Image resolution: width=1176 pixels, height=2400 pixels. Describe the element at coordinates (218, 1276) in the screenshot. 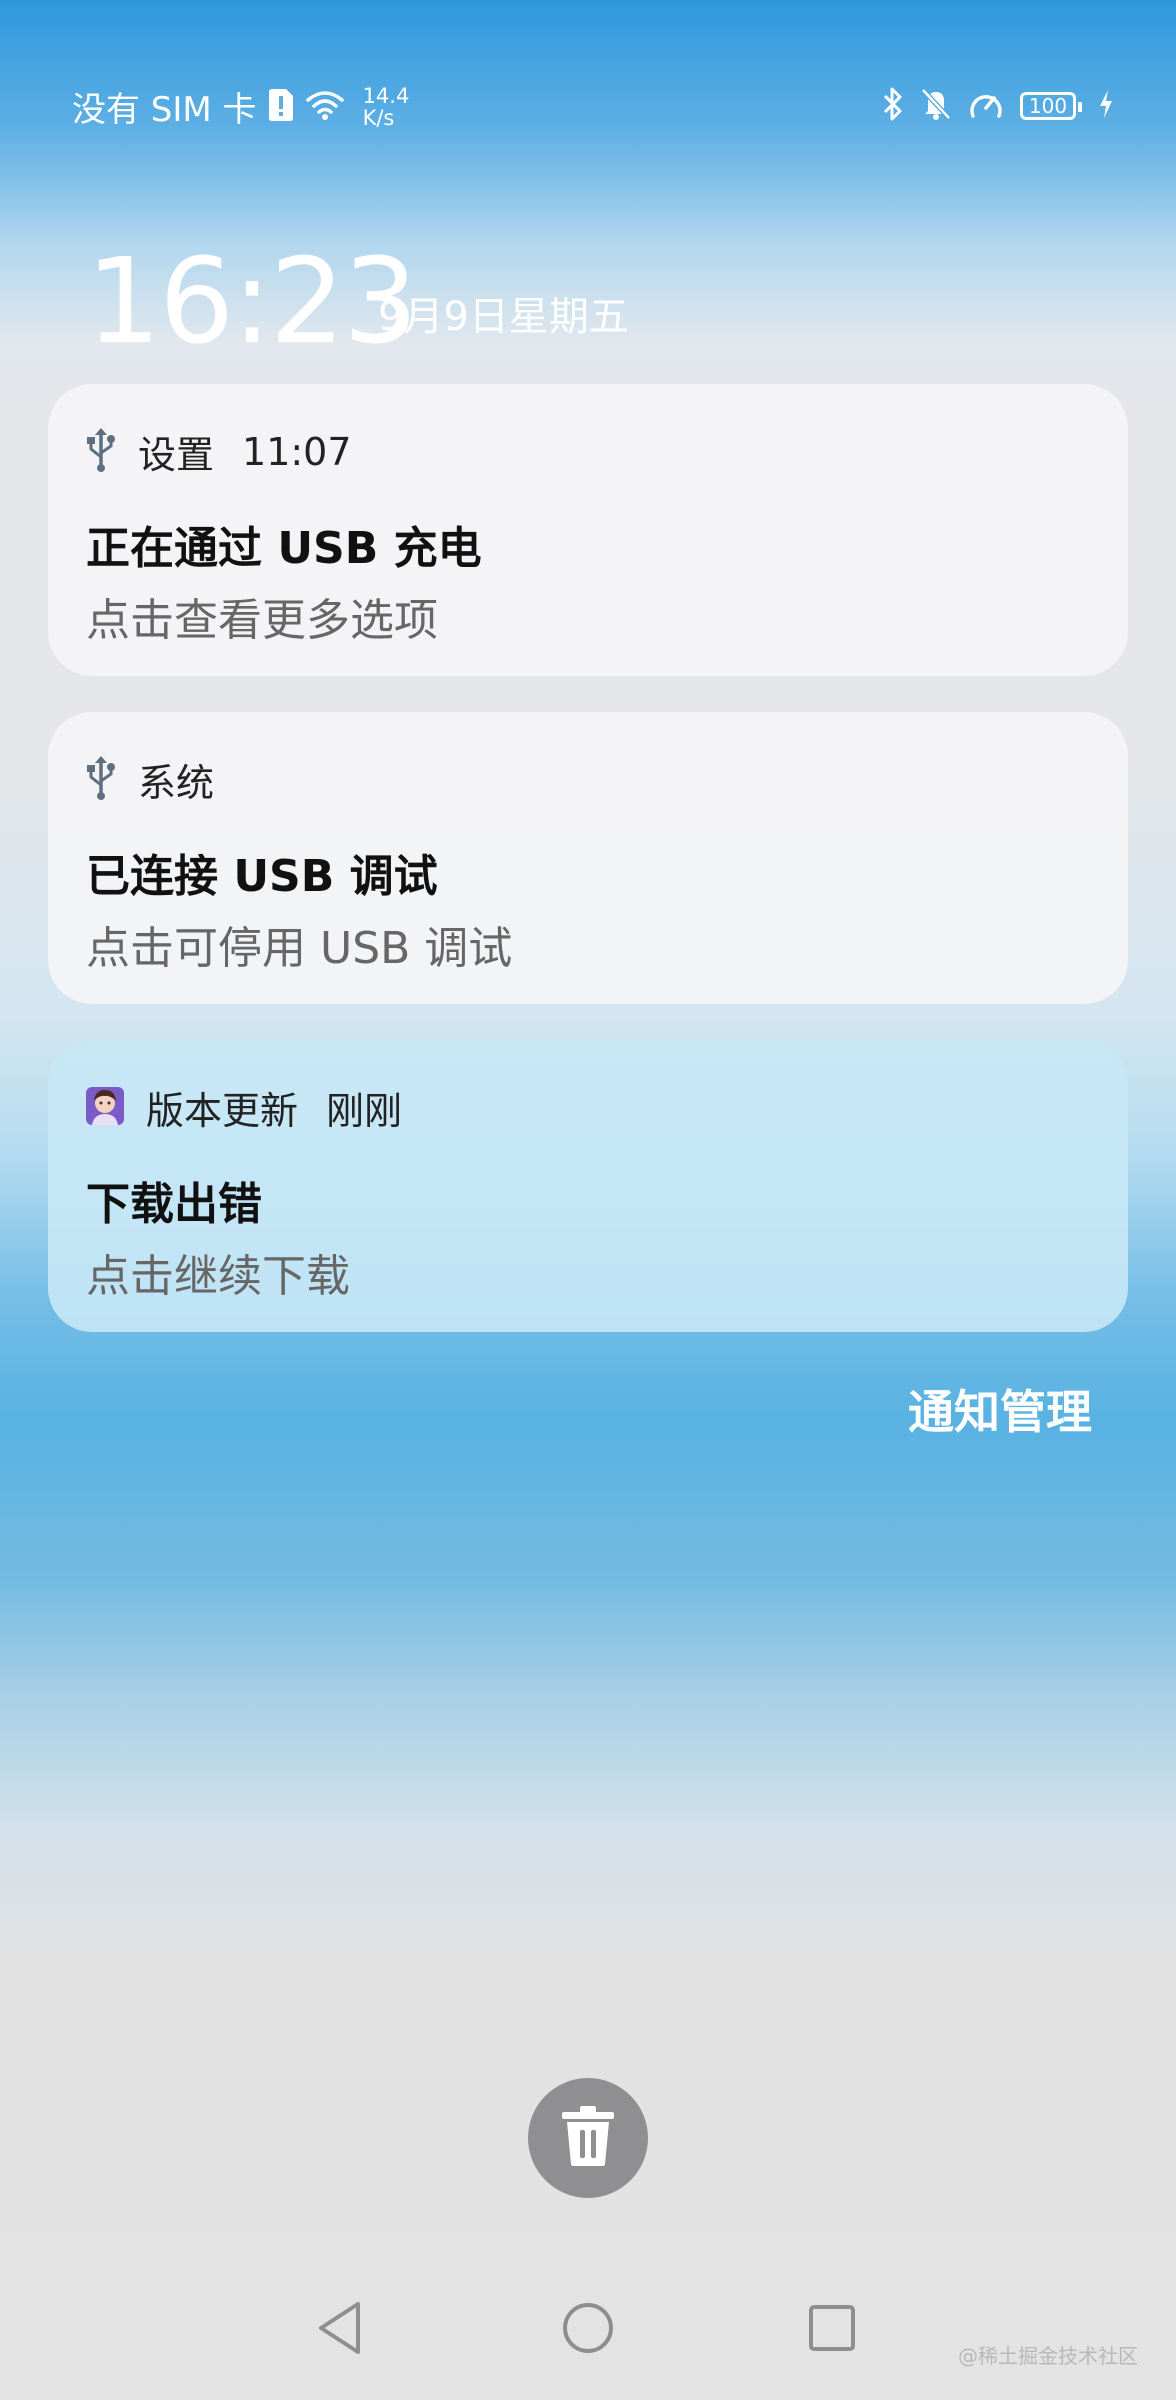

I see `notification-subtitle: 点击继续下载` at that location.